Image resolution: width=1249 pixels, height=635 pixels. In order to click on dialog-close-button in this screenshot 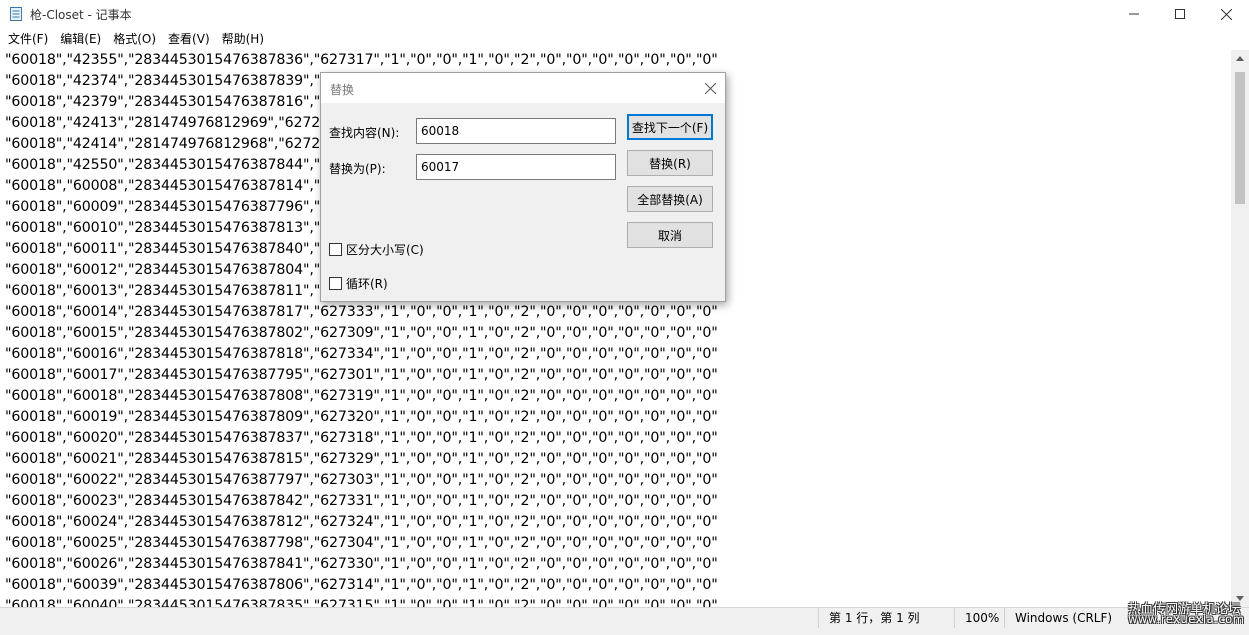, I will do `click(710, 88)`.